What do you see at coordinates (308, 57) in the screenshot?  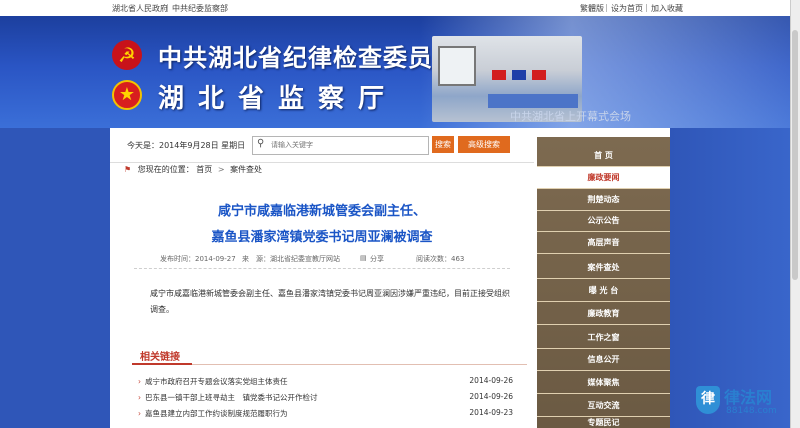 I see `banner-title-commission: 中共湖北省纪律检查委员会` at bounding box center [308, 57].